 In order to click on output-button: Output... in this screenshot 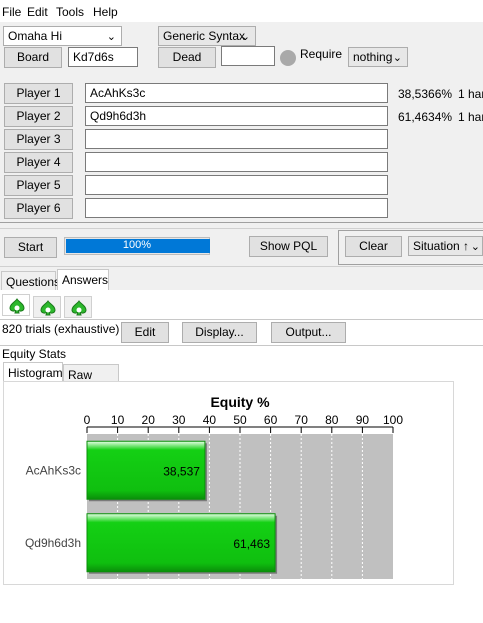, I will do `click(308, 332)`.